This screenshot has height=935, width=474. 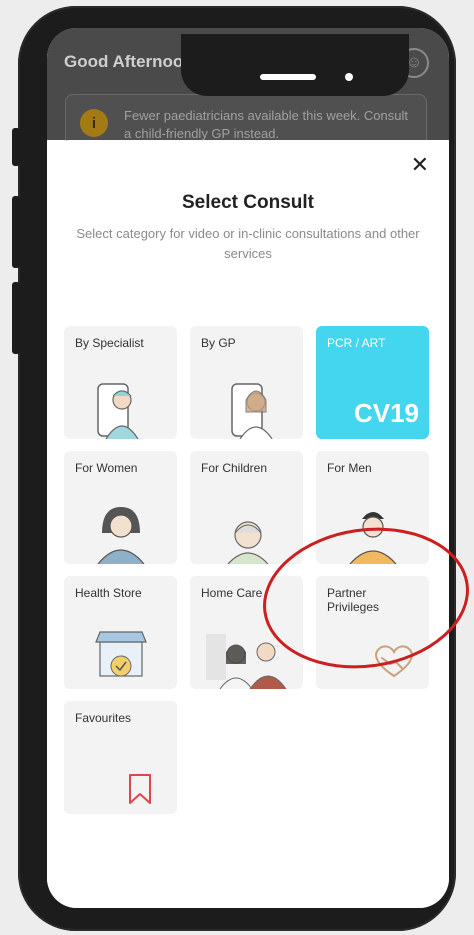 I want to click on mute-switch, so click(x=16, y=147).